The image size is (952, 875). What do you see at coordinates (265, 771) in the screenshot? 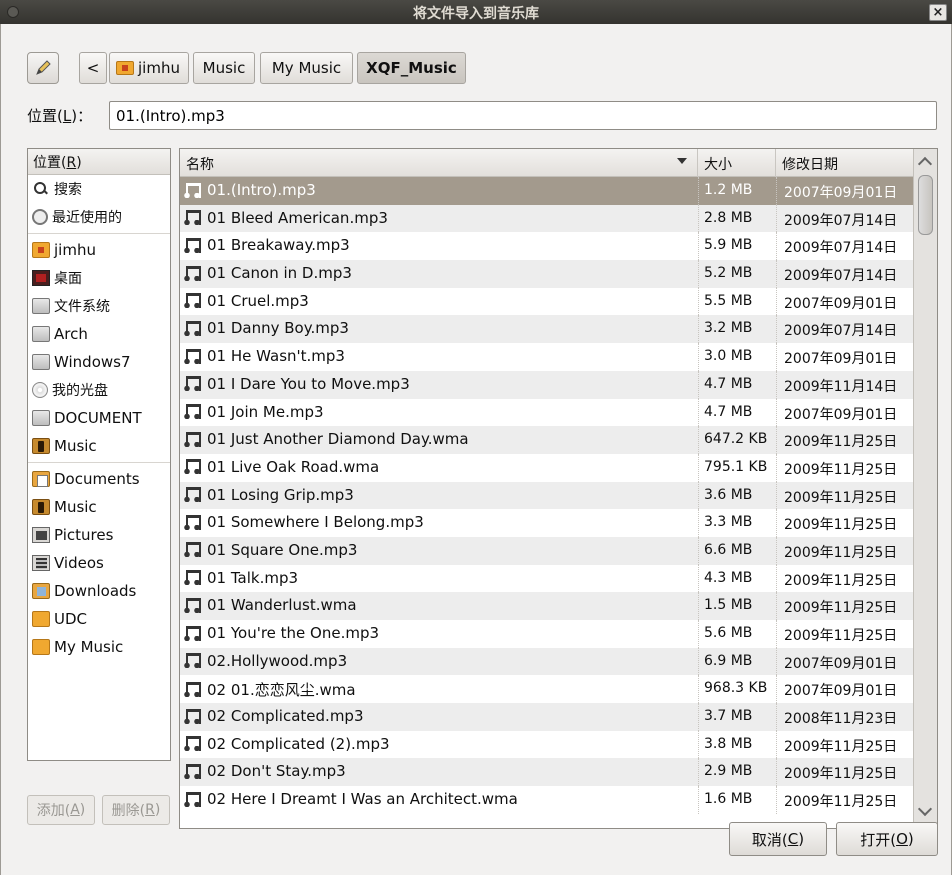
I see `file-name-cell: 02 Don't Stay.mp3` at bounding box center [265, 771].